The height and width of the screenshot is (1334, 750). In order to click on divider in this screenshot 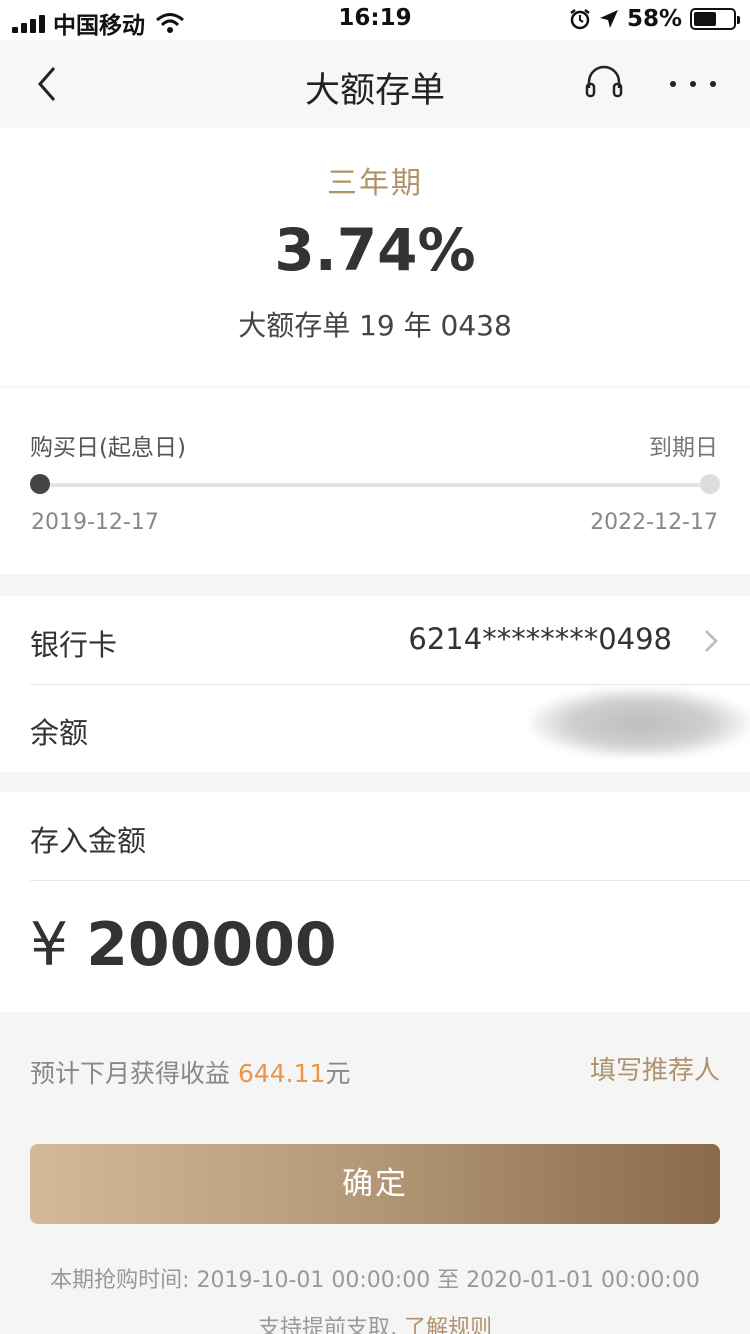, I will do `click(390, 880)`.